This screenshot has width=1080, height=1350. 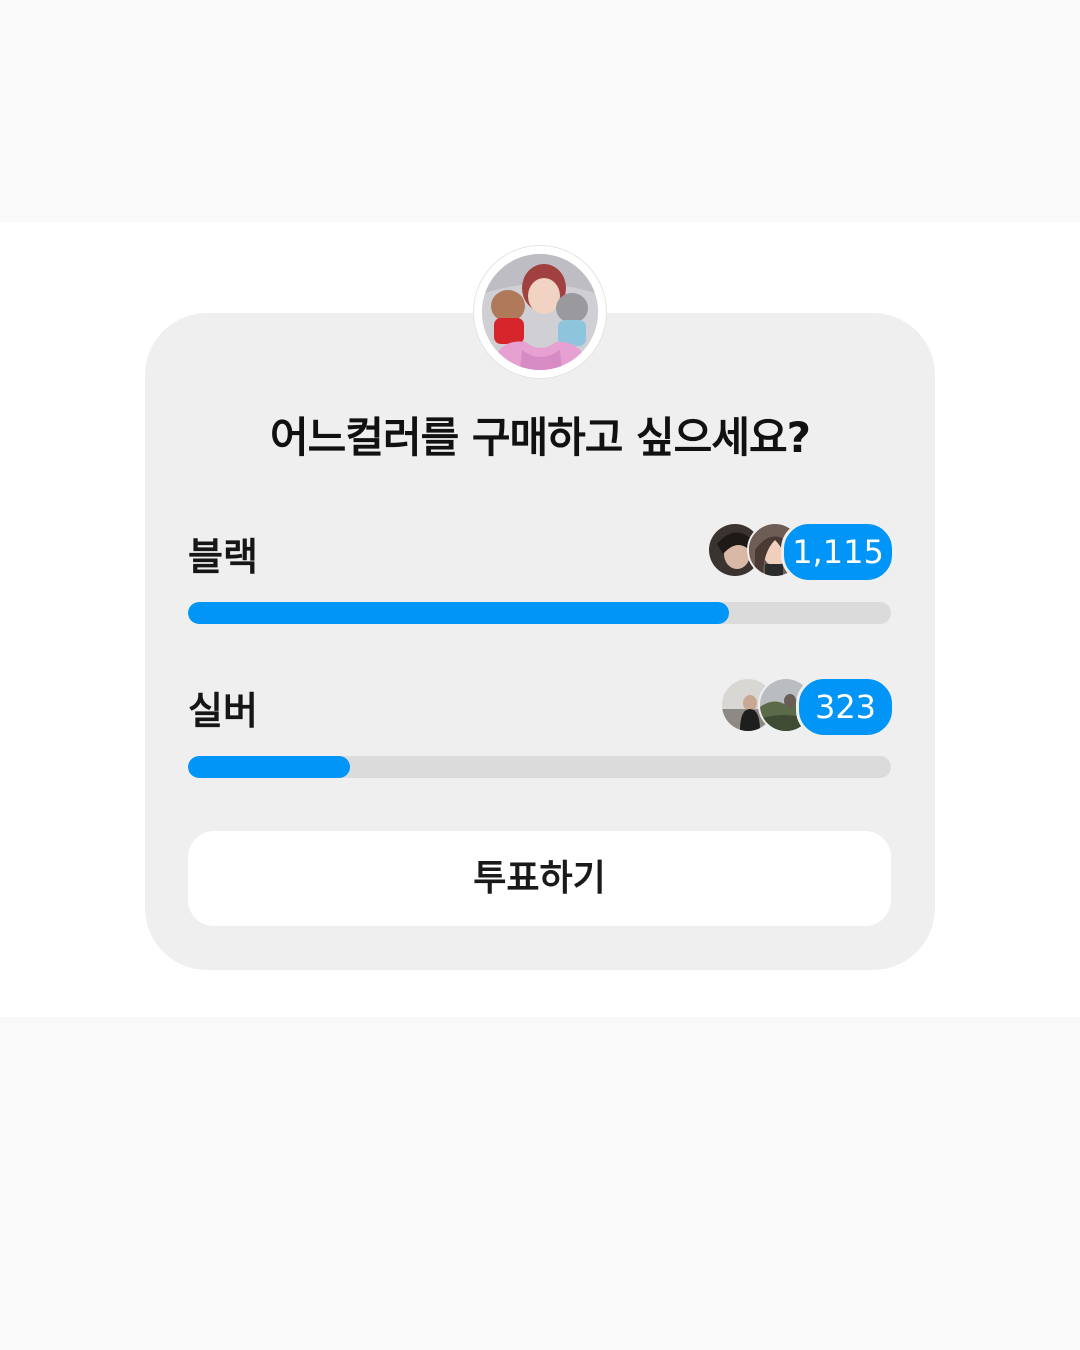 What do you see at coordinates (223, 707) in the screenshot?
I see `option-label-silver: 실버` at bounding box center [223, 707].